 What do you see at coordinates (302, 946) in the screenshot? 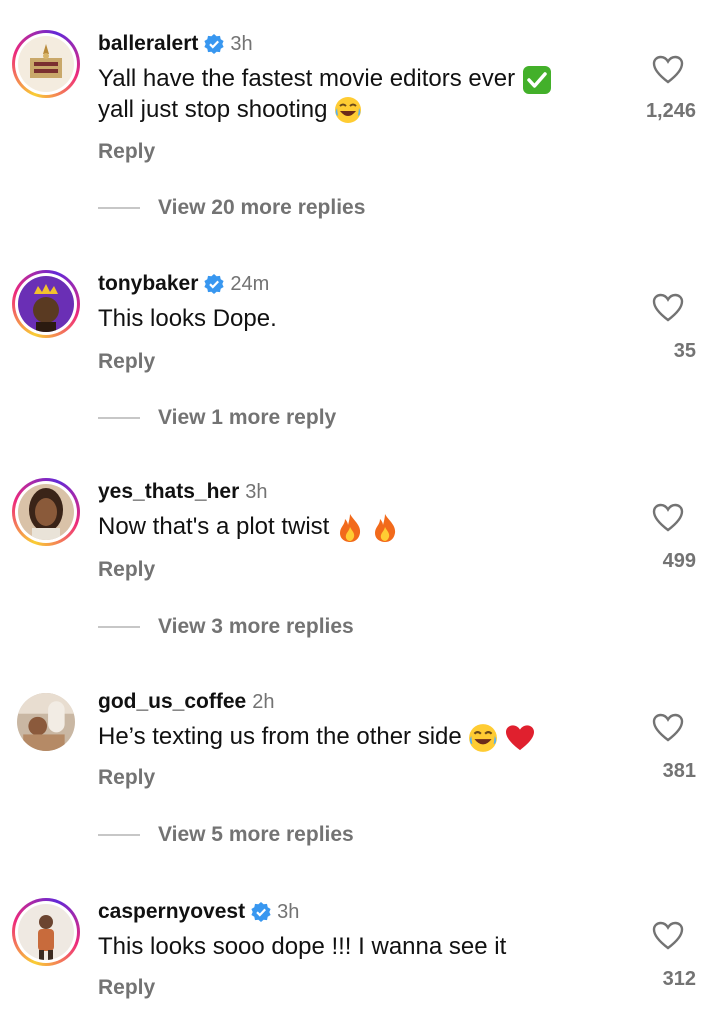
I see `comment-text: This looks sooo dope !!! I wanna see it` at bounding box center [302, 946].